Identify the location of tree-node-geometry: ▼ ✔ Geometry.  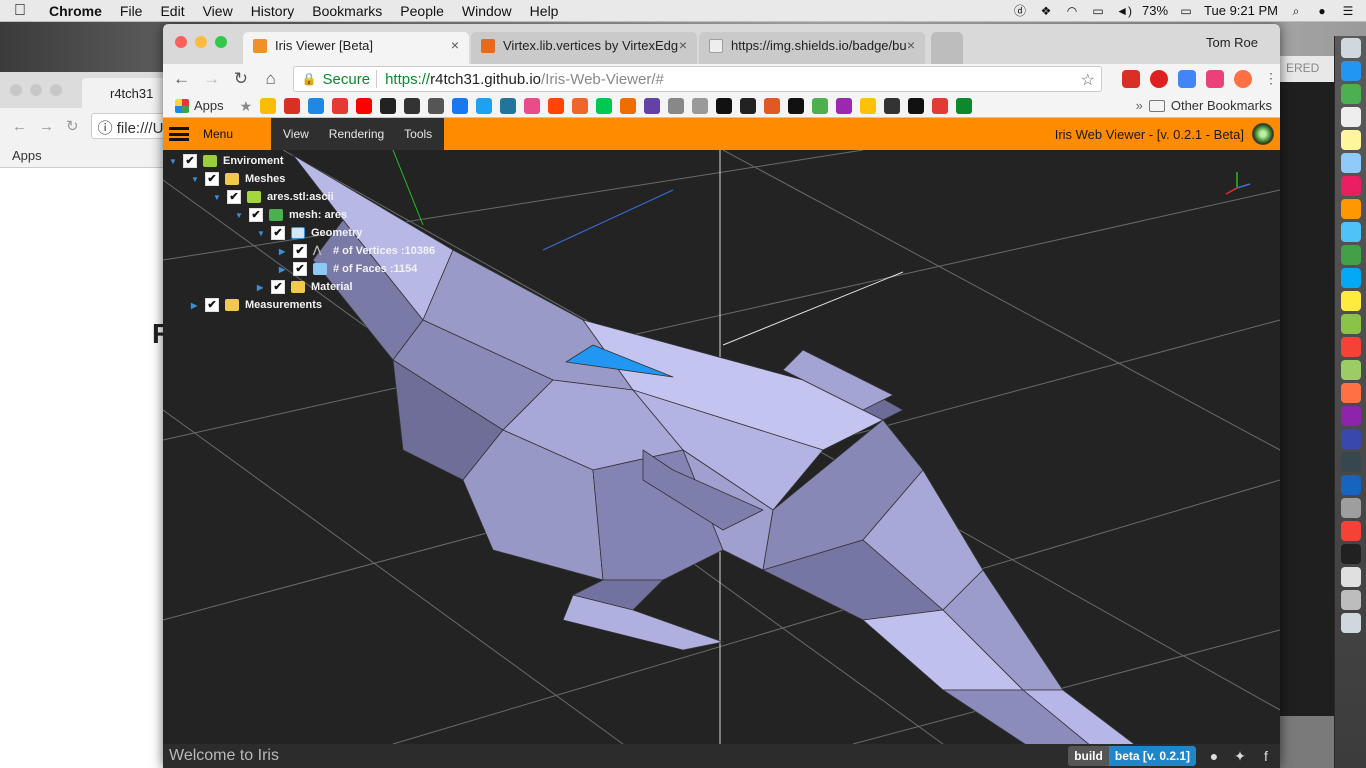
(346, 233).